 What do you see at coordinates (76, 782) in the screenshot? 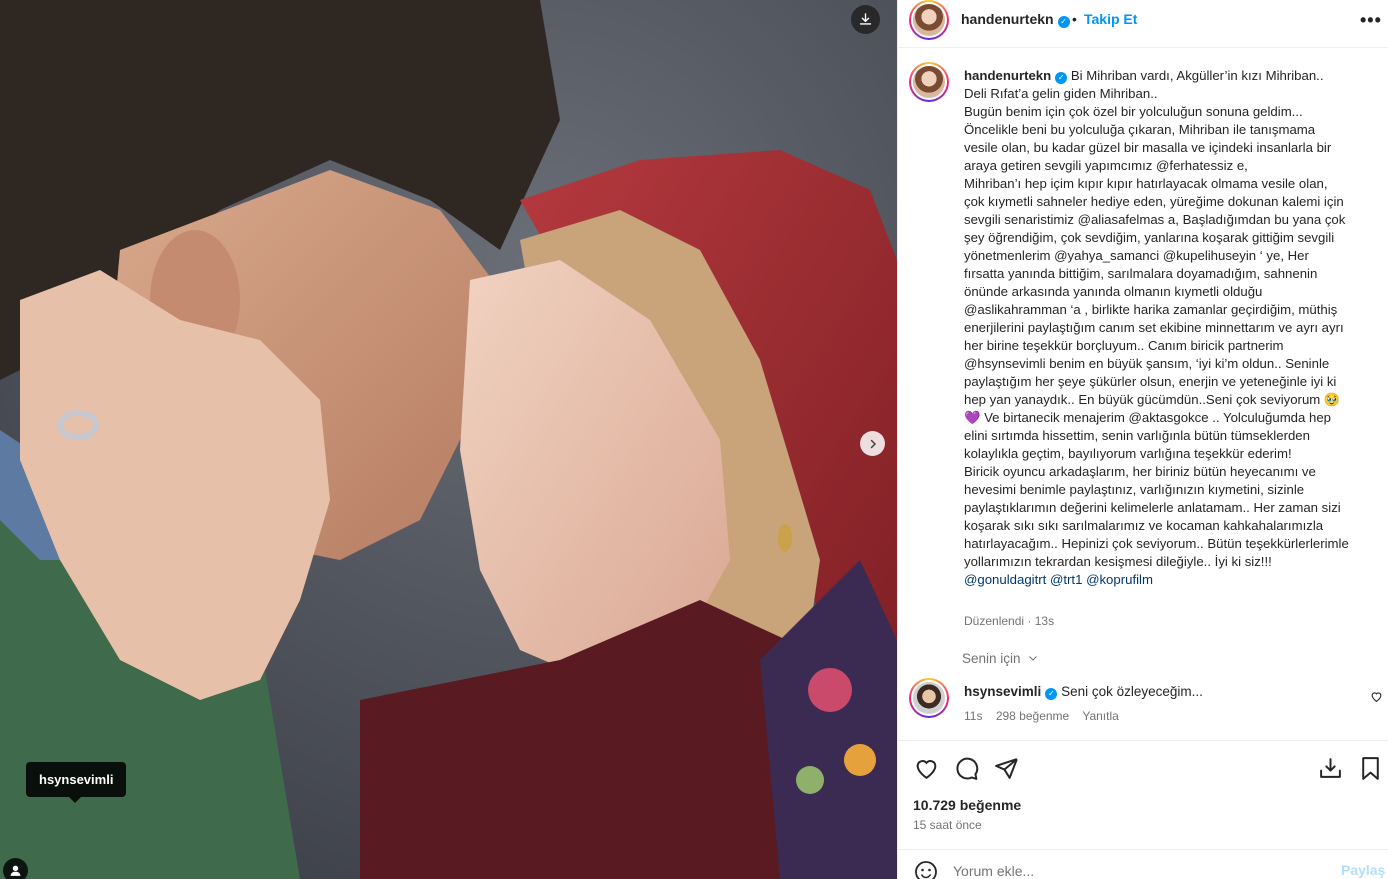
I see `user-tag-label: hsynsevimli` at bounding box center [76, 782].